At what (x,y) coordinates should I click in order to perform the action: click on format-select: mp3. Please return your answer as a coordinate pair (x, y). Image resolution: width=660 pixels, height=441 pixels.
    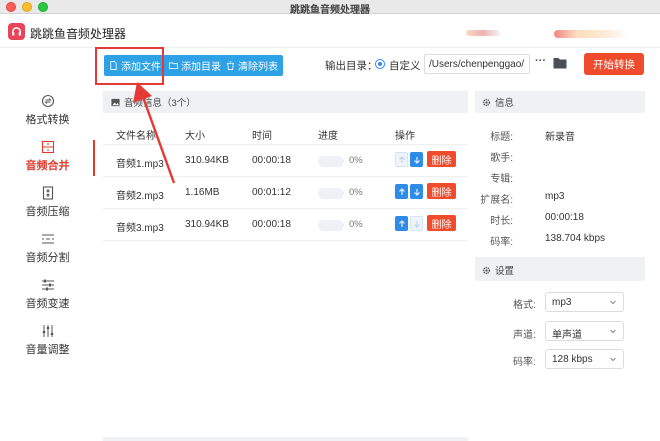
    Looking at the image, I should click on (584, 302).